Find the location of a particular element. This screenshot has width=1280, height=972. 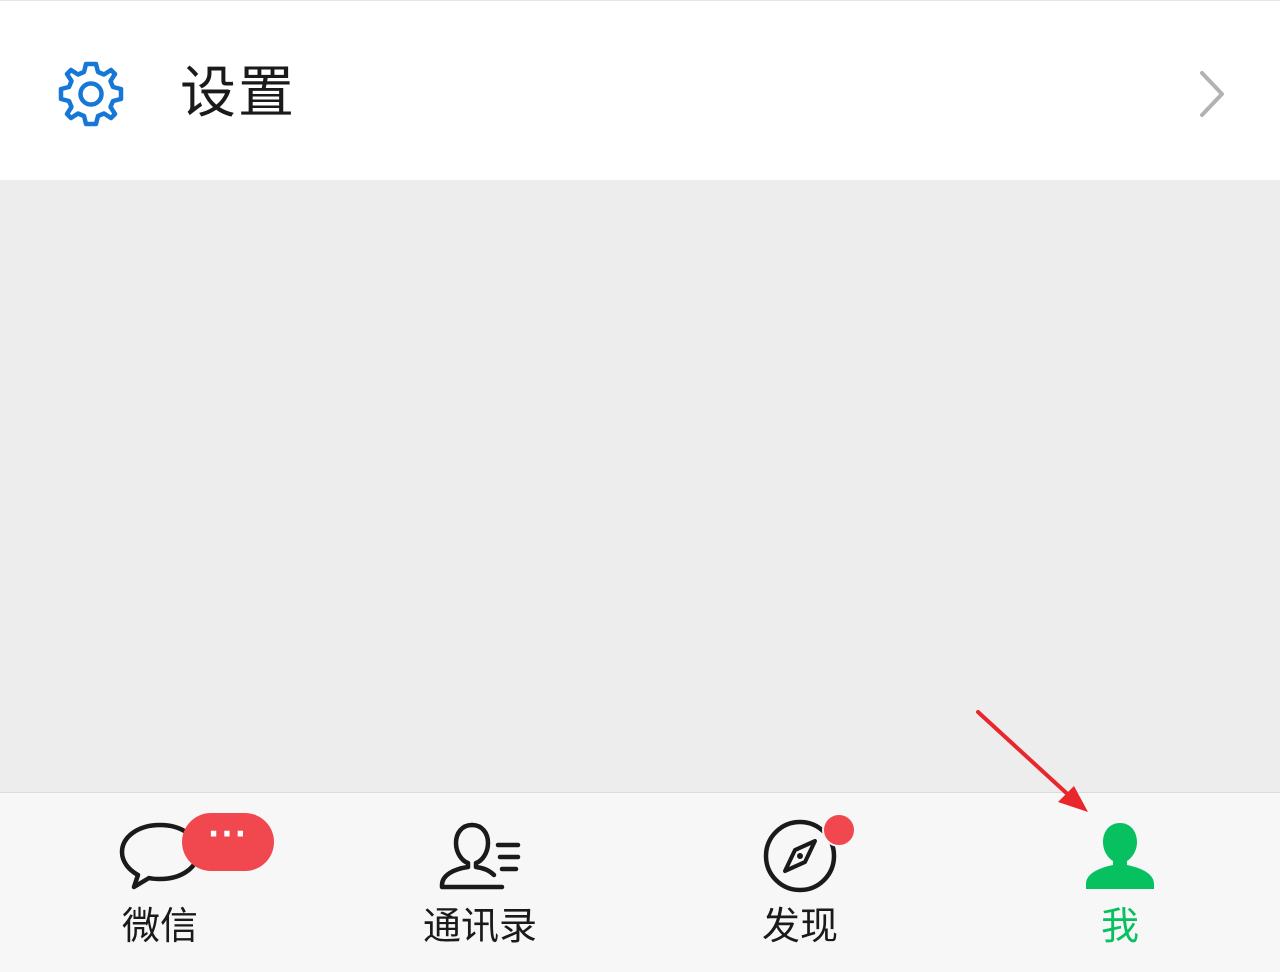

discover-dot-badge is located at coordinates (839, 830).